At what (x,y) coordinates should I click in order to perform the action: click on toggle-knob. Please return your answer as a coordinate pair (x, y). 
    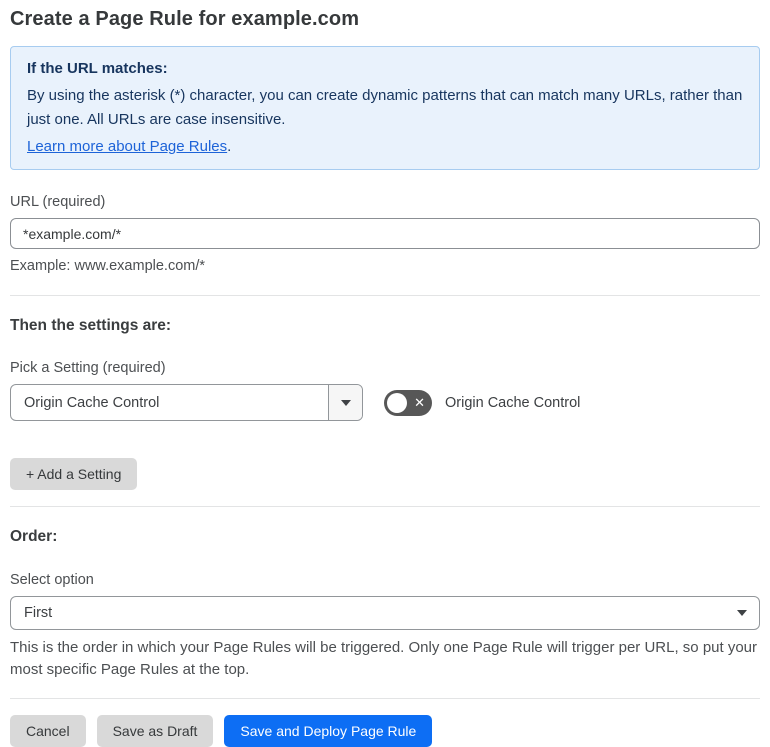
    Looking at the image, I should click on (397, 402).